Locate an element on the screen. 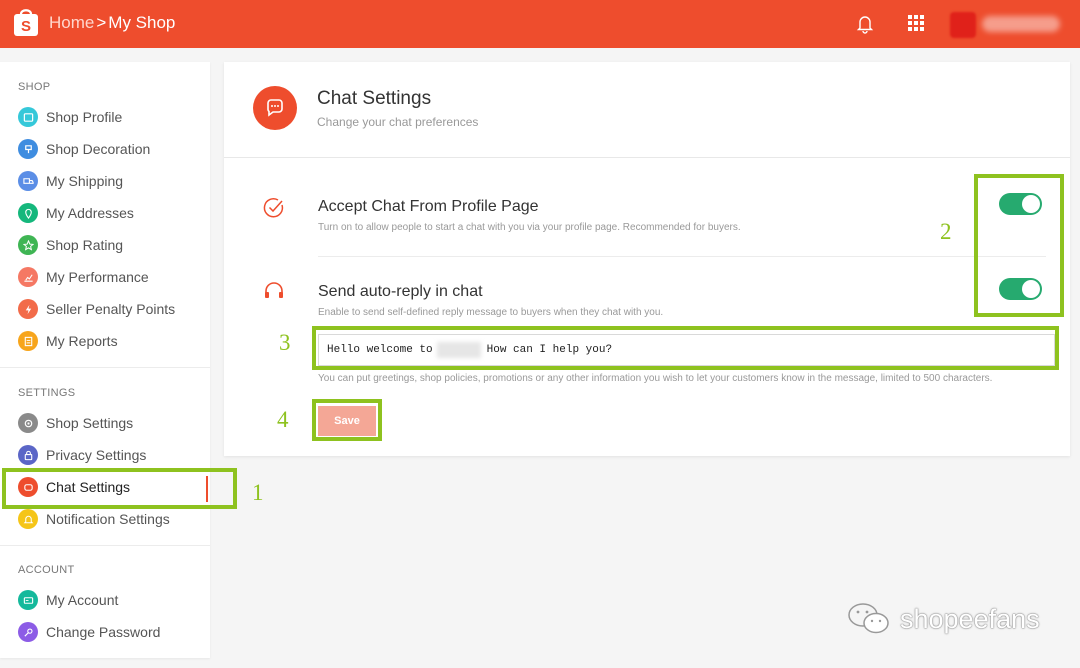  sidebar-item-shop-profile: Shop Profile is located at coordinates (105, 117).